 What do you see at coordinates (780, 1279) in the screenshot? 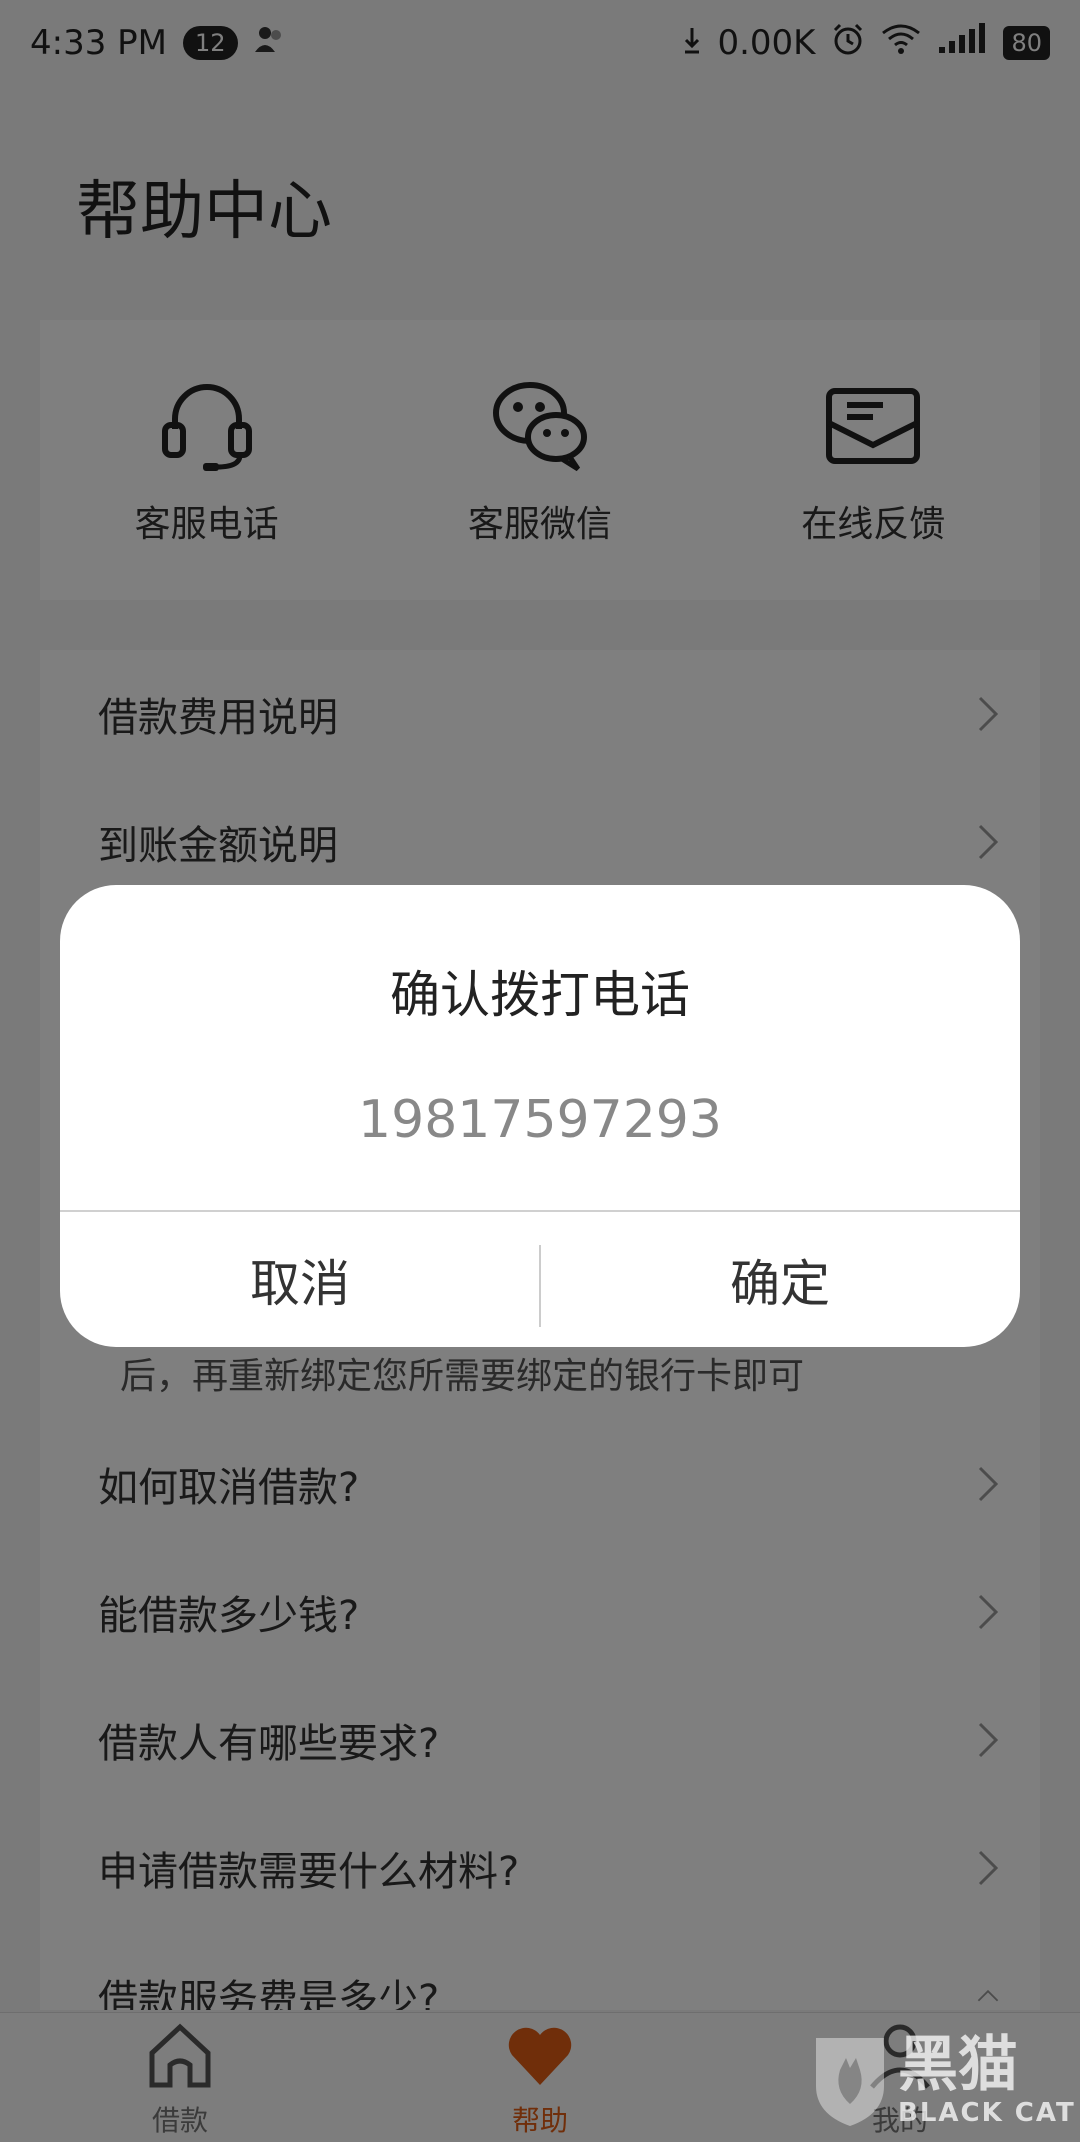
I see `confirm-button: 确定` at bounding box center [780, 1279].